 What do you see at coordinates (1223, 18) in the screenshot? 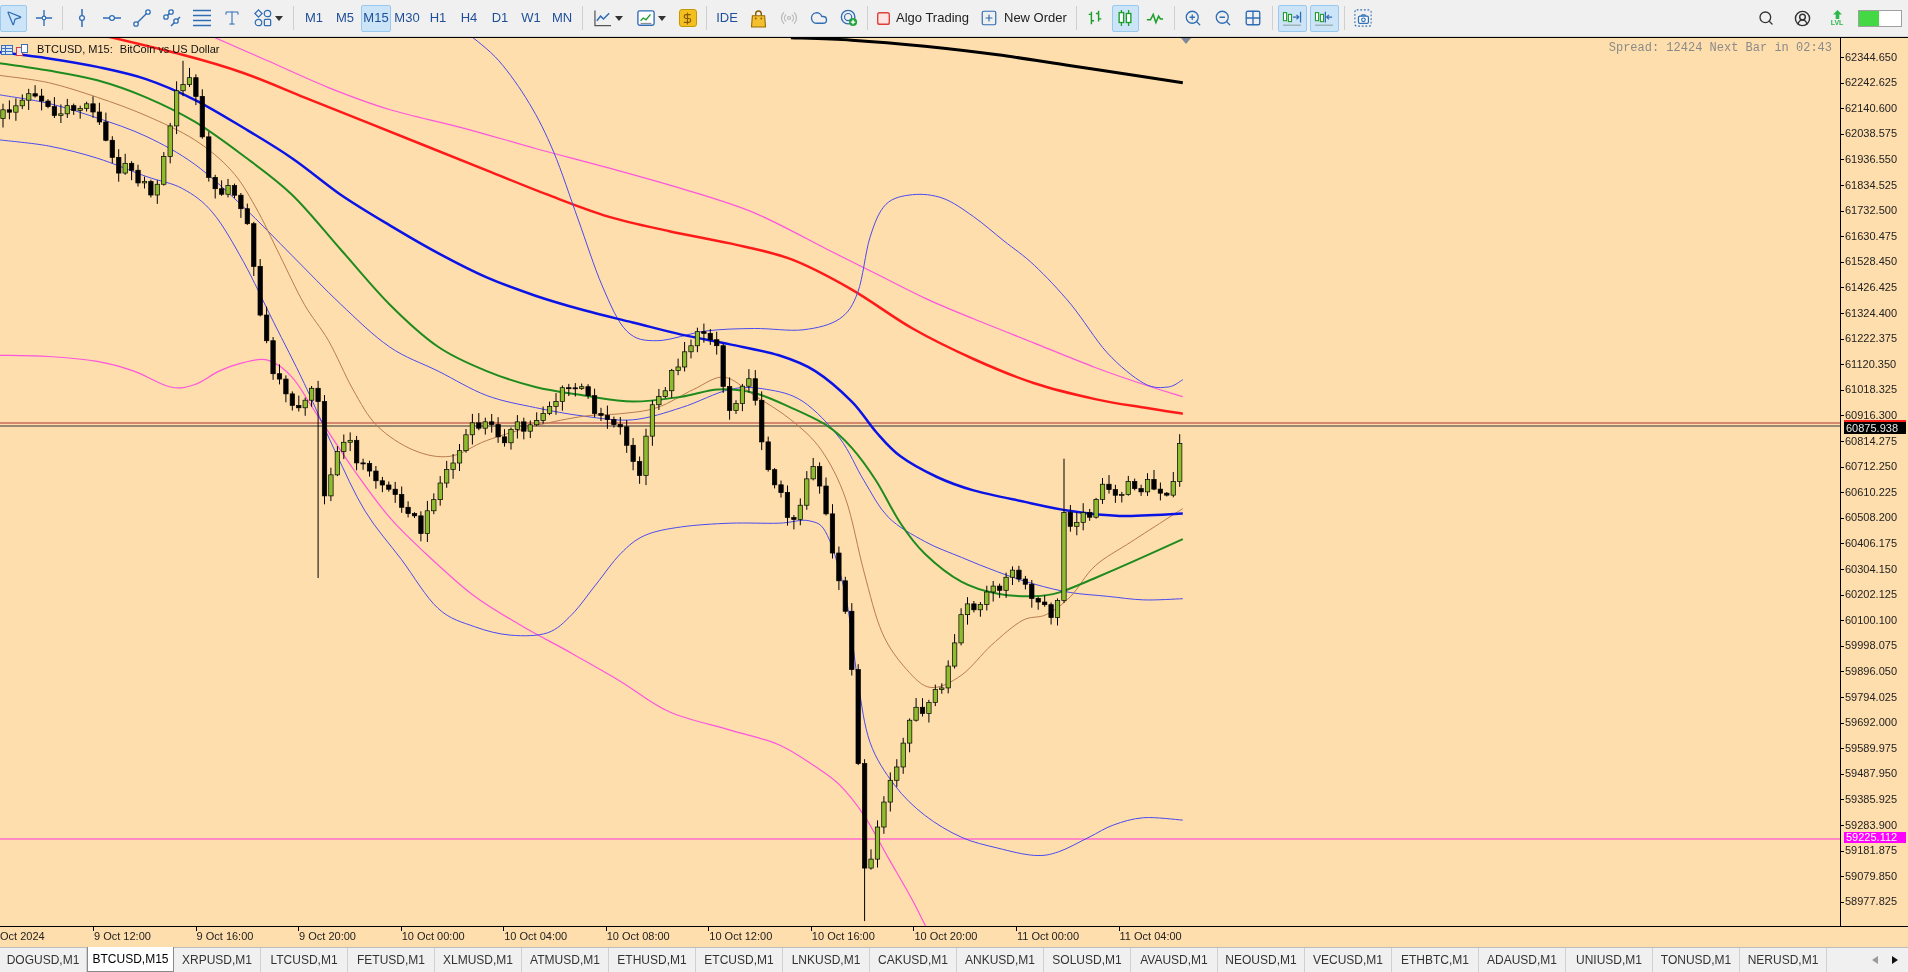
I see `zoom-out-icon` at bounding box center [1223, 18].